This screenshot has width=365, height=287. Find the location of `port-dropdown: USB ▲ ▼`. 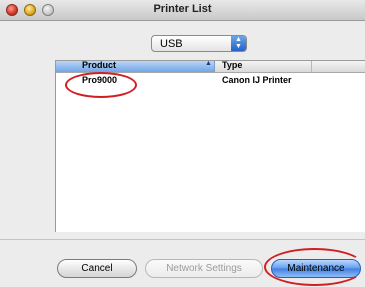

port-dropdown: USB ▲ ▼ is located at coordinates (199, 43).